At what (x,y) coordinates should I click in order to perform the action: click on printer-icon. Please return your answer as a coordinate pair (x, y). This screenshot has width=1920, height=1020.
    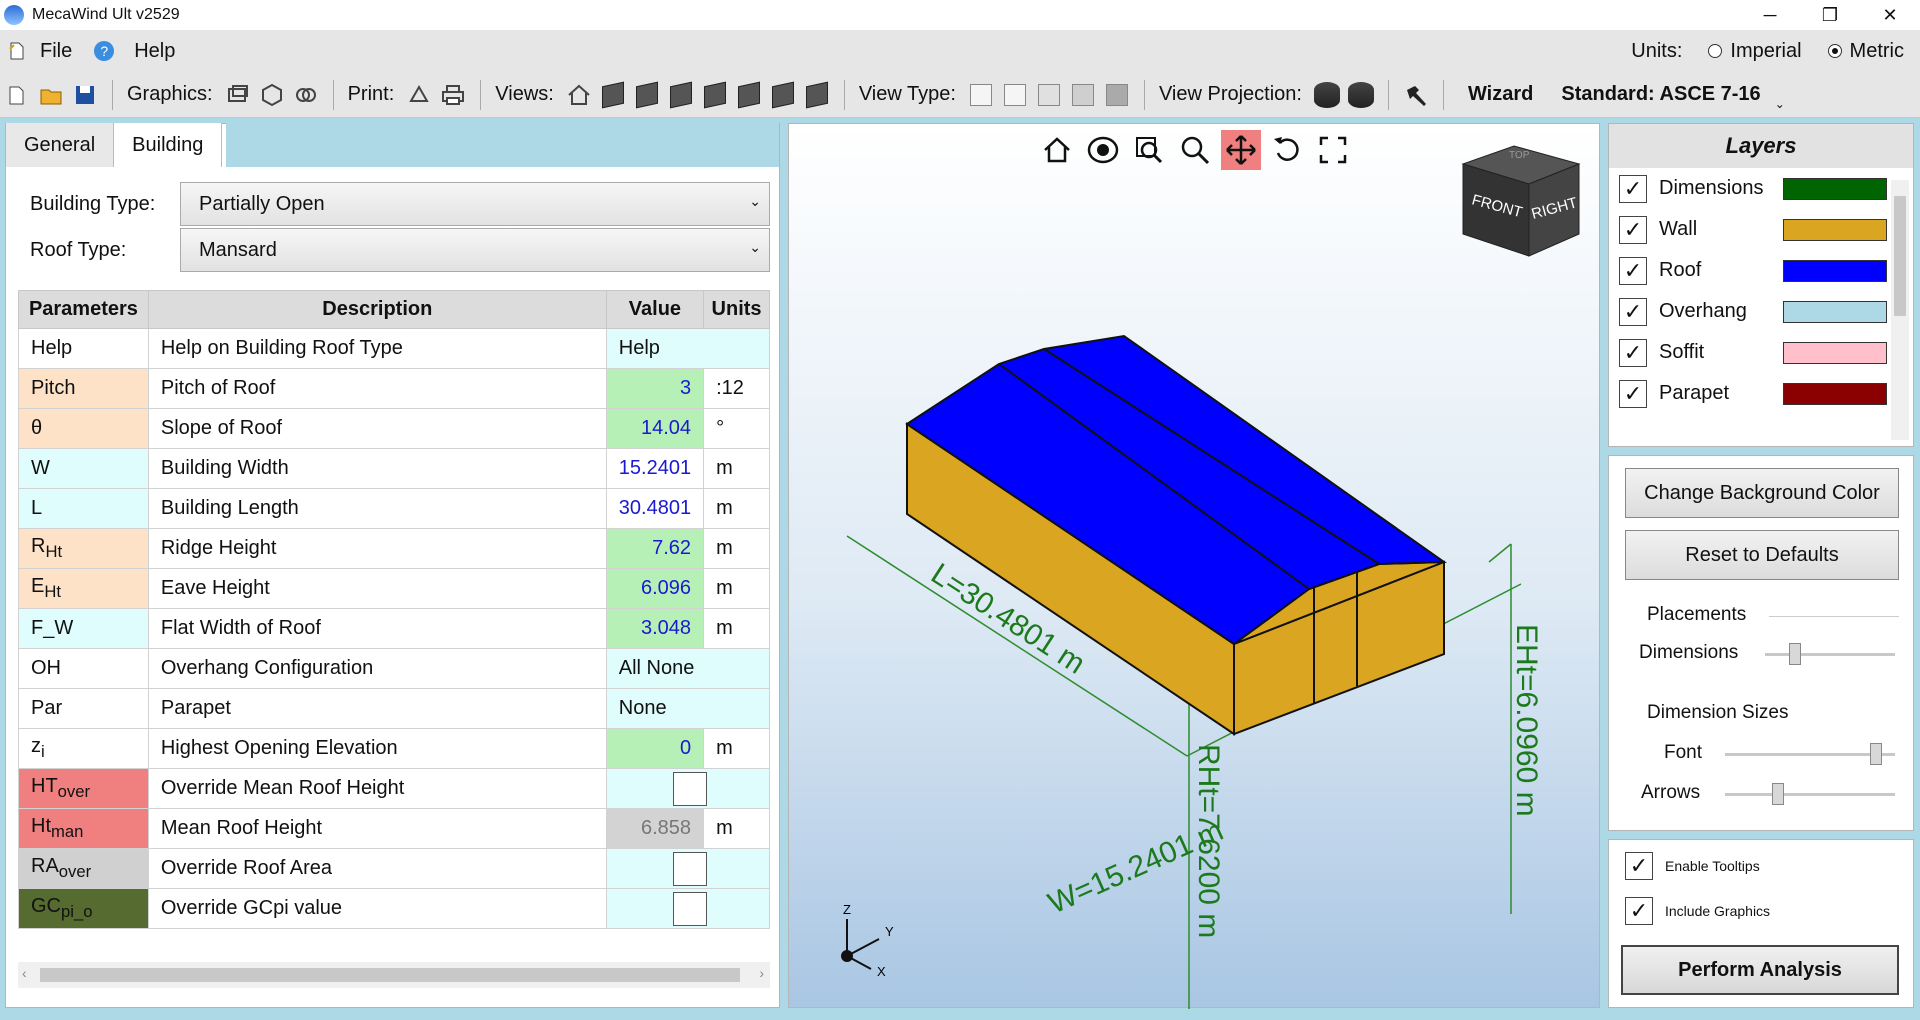
    Looking at the image, I should click on (453, 95).